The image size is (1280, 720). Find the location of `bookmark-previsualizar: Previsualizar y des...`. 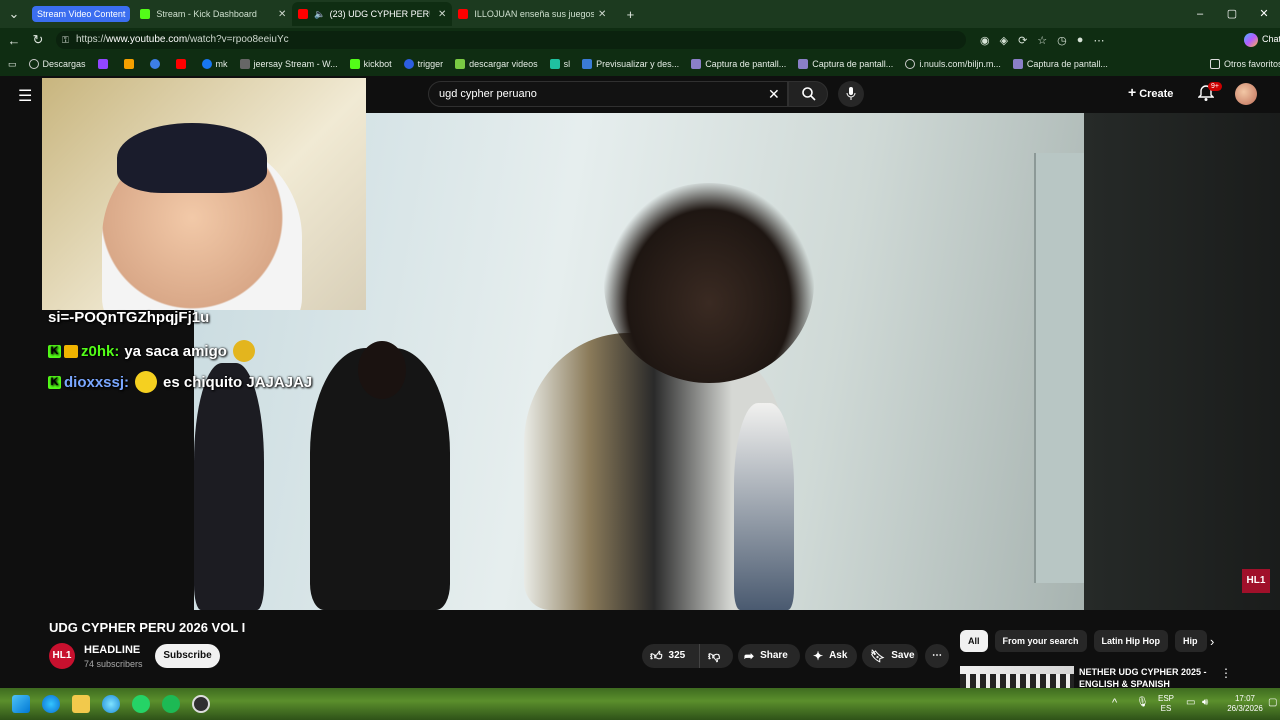

bookmark-previsualizar: Previsualizar y des... is located at coordinates (630, 64).